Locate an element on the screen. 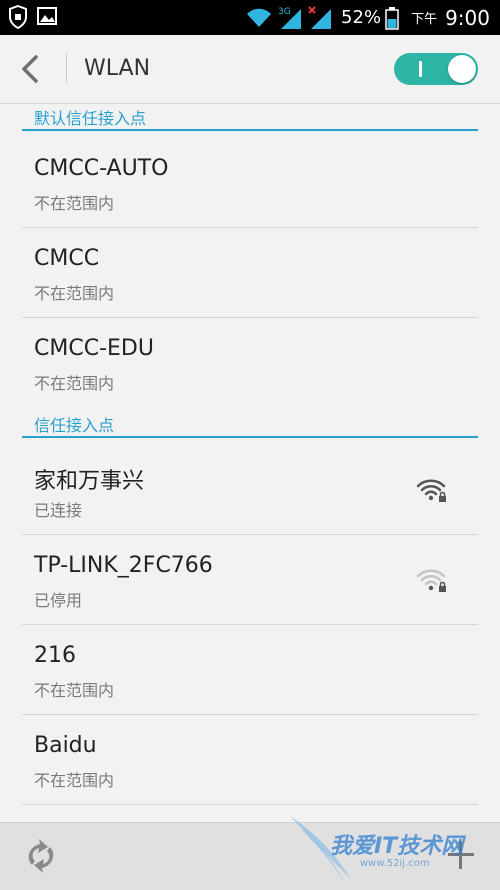  network-name: CMCC-EDU is located at coordinates (94, 348).